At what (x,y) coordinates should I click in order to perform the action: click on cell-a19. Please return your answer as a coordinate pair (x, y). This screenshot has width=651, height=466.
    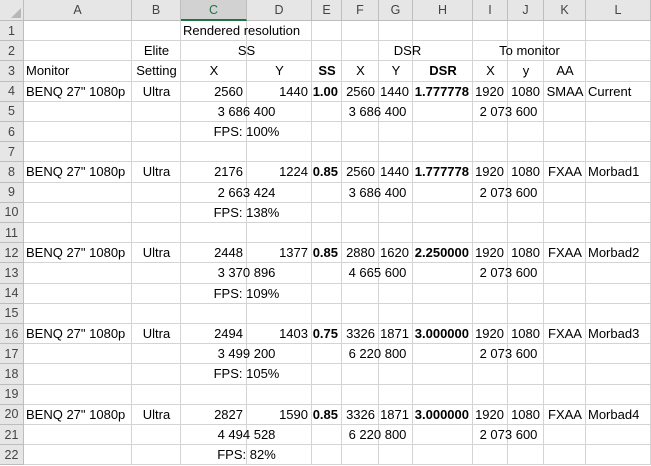
    Looking at the image, I should click on (78, 394).